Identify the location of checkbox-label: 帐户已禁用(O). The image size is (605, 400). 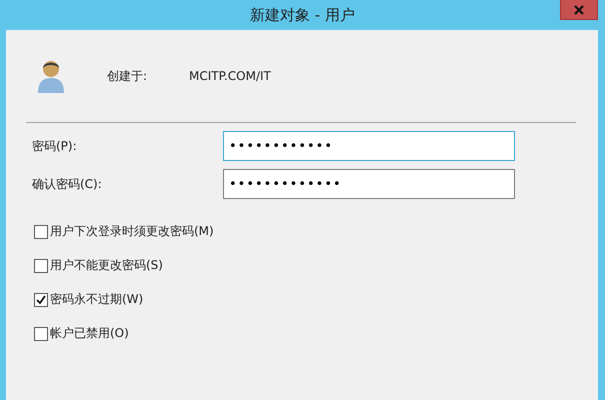
(89, 333).